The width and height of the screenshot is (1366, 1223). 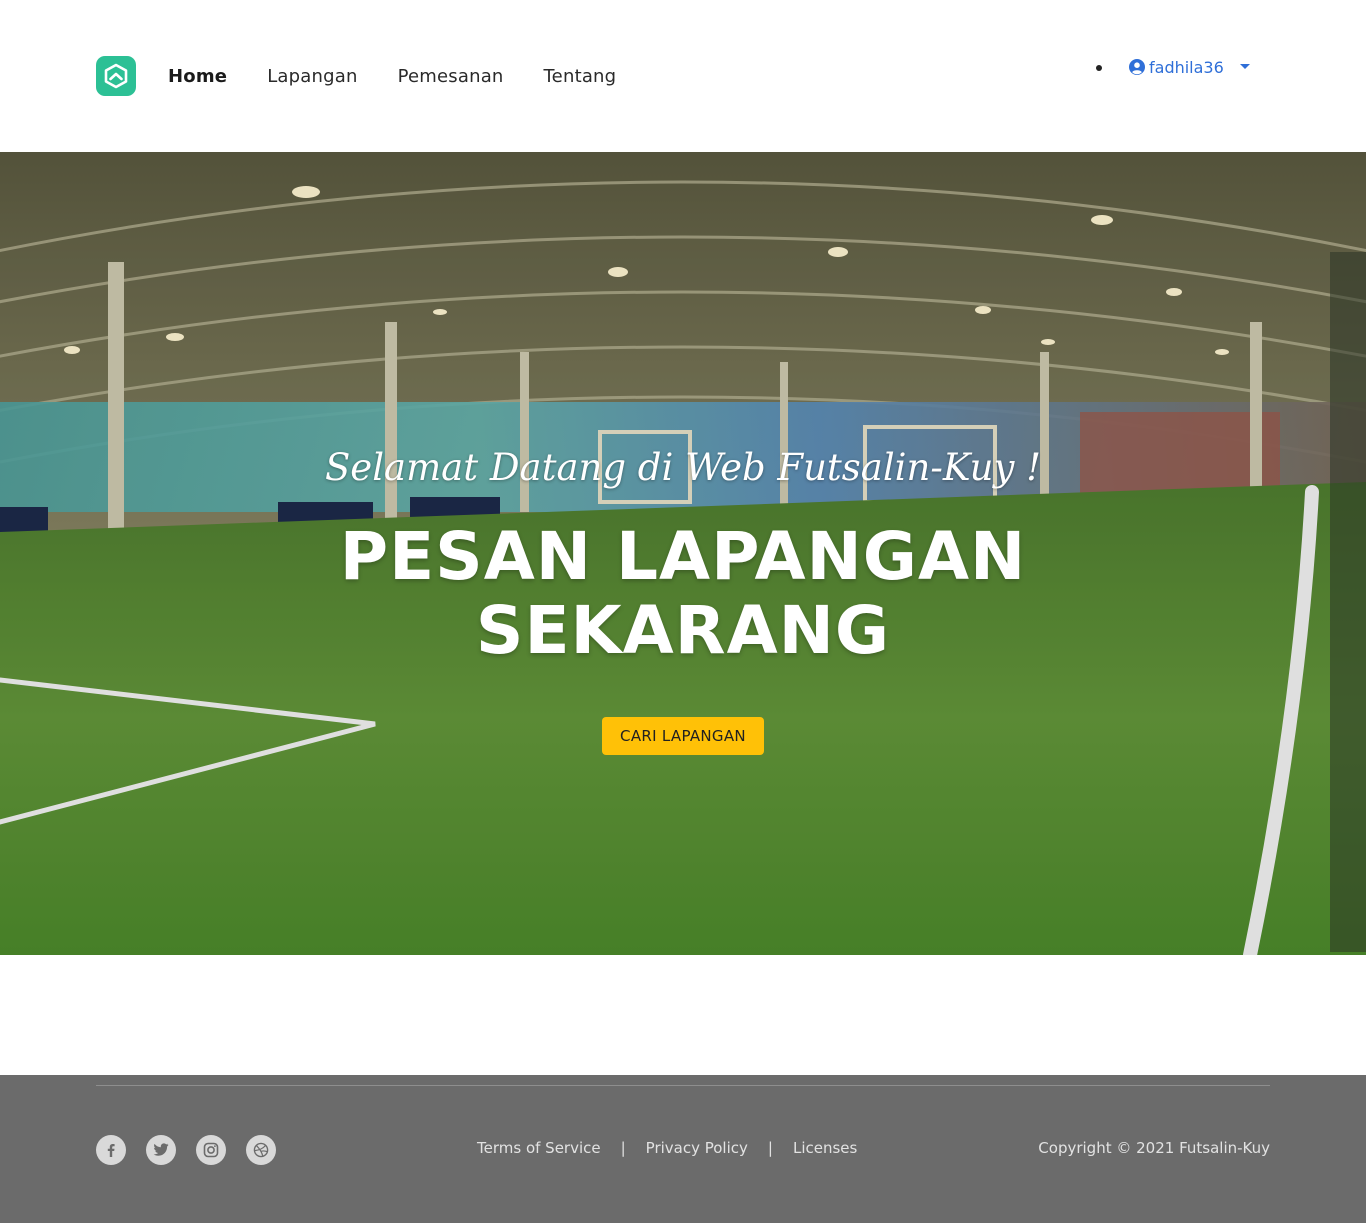 I want to click on brand-logo, so click(x=116, y=76).